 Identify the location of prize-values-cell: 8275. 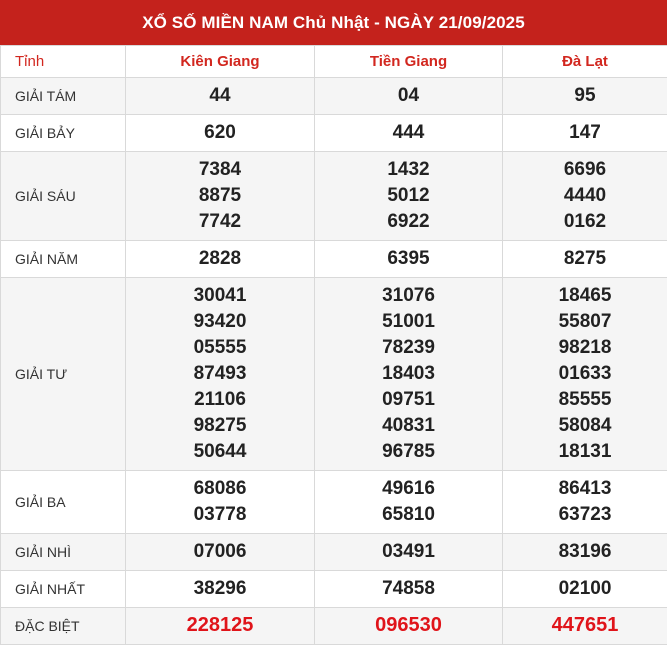
(585, 259).